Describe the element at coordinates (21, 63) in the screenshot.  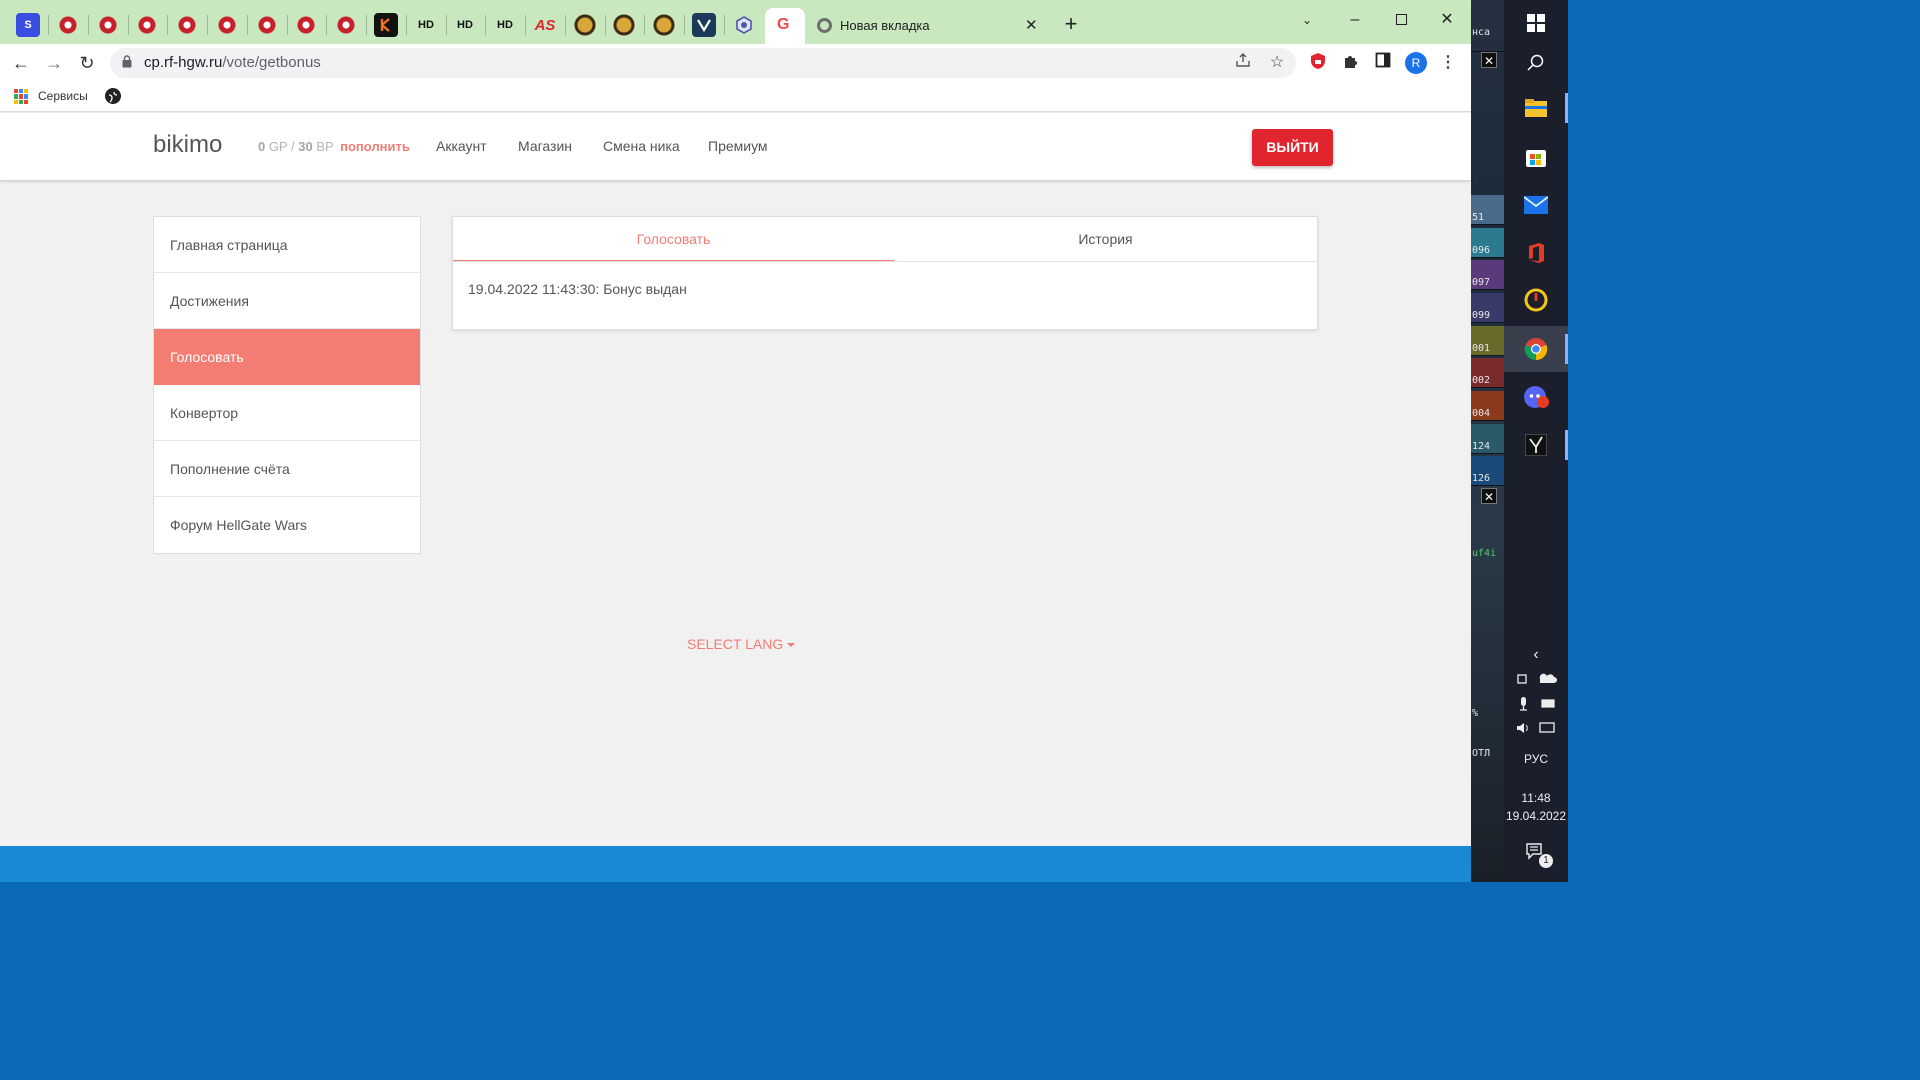
I see `back-arrow-icon: ←` at that location.